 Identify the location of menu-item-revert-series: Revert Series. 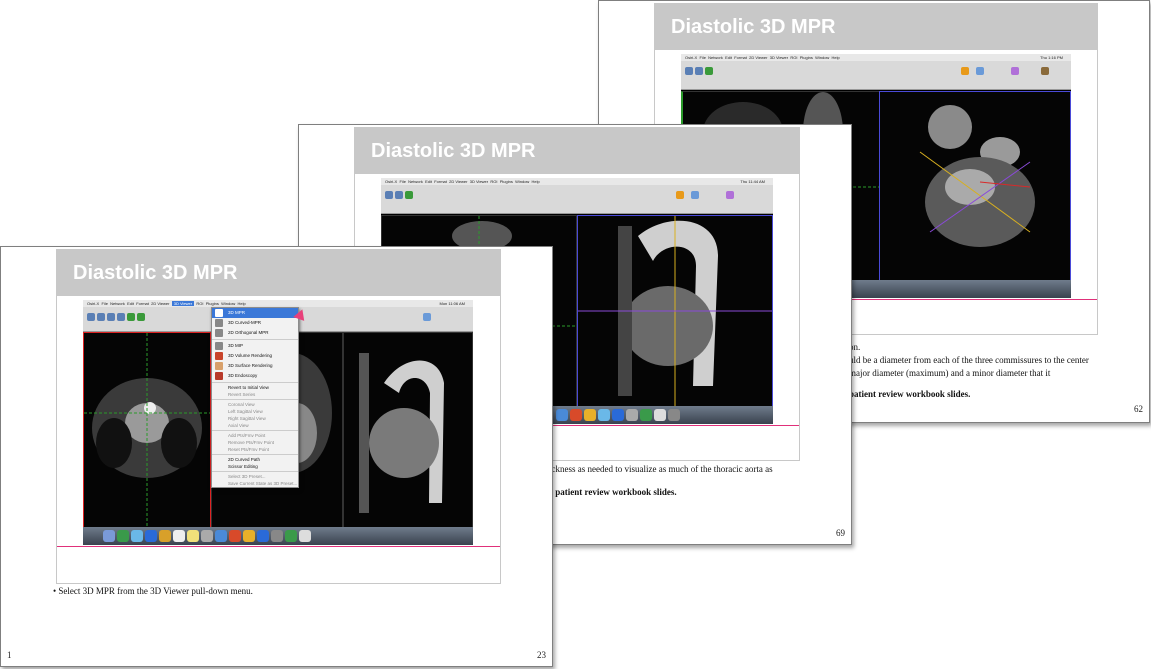
(255, 394).